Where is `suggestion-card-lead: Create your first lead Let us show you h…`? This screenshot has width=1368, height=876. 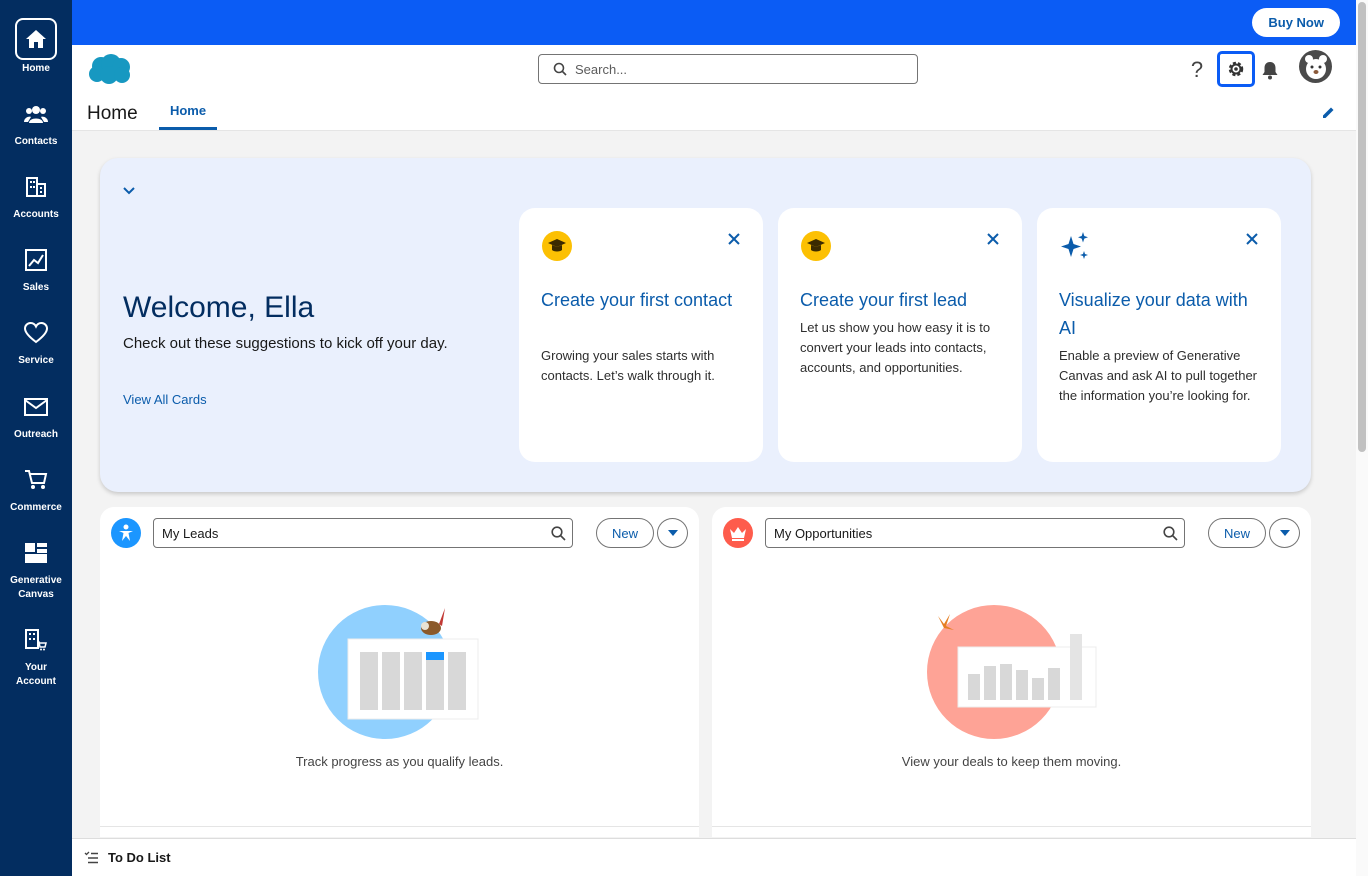
suggestion-card-lead: Create your first lead Let us show you h… is located at coordinates (900, 335).